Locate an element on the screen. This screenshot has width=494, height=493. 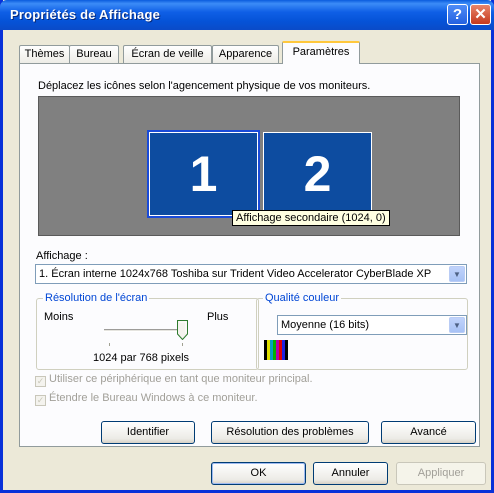
resolution-group-title: Résolution de l'écran is located at coordinates (96, 298).